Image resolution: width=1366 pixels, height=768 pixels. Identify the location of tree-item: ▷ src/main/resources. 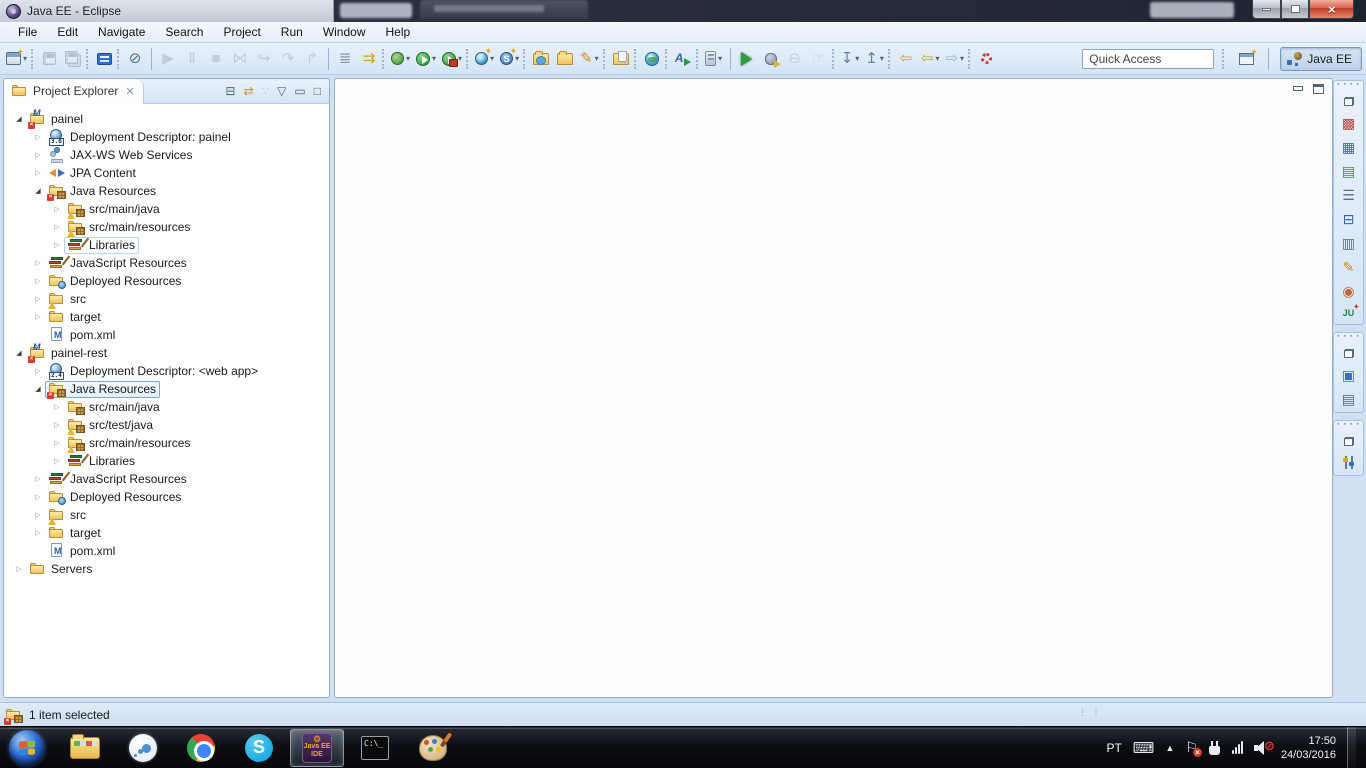
(166, 443).